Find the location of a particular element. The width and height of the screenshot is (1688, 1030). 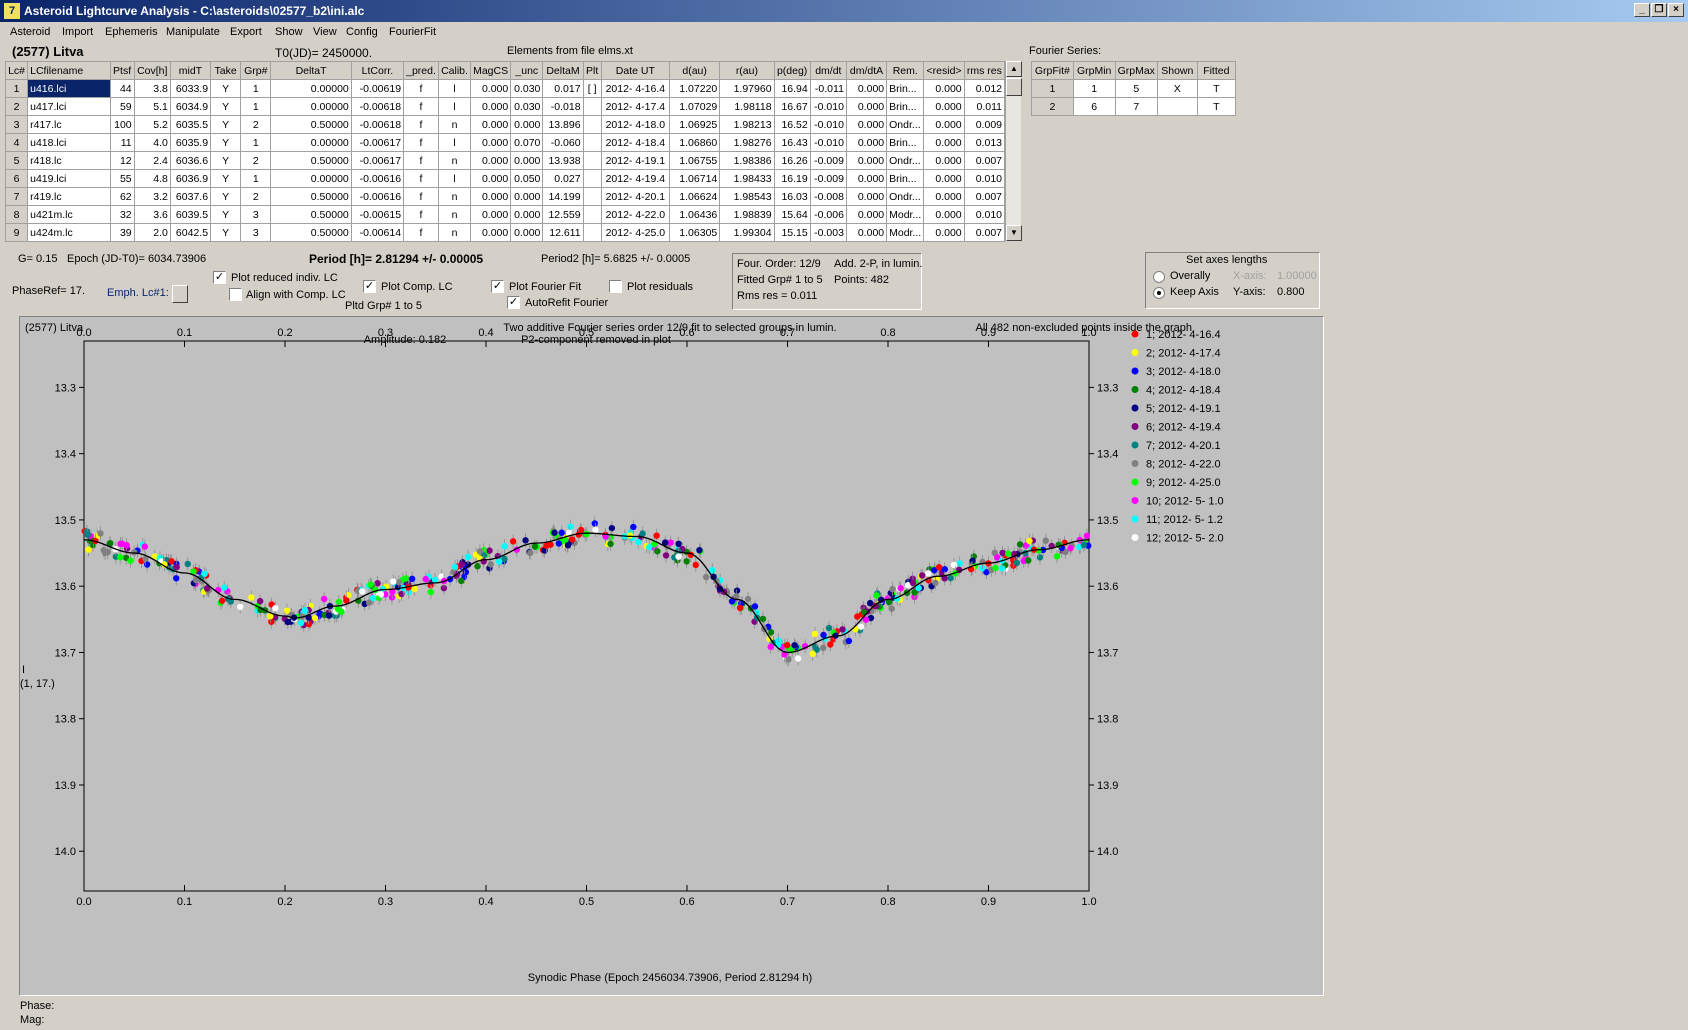

table-cell: 0.007 is located at coordinates (984, 232).